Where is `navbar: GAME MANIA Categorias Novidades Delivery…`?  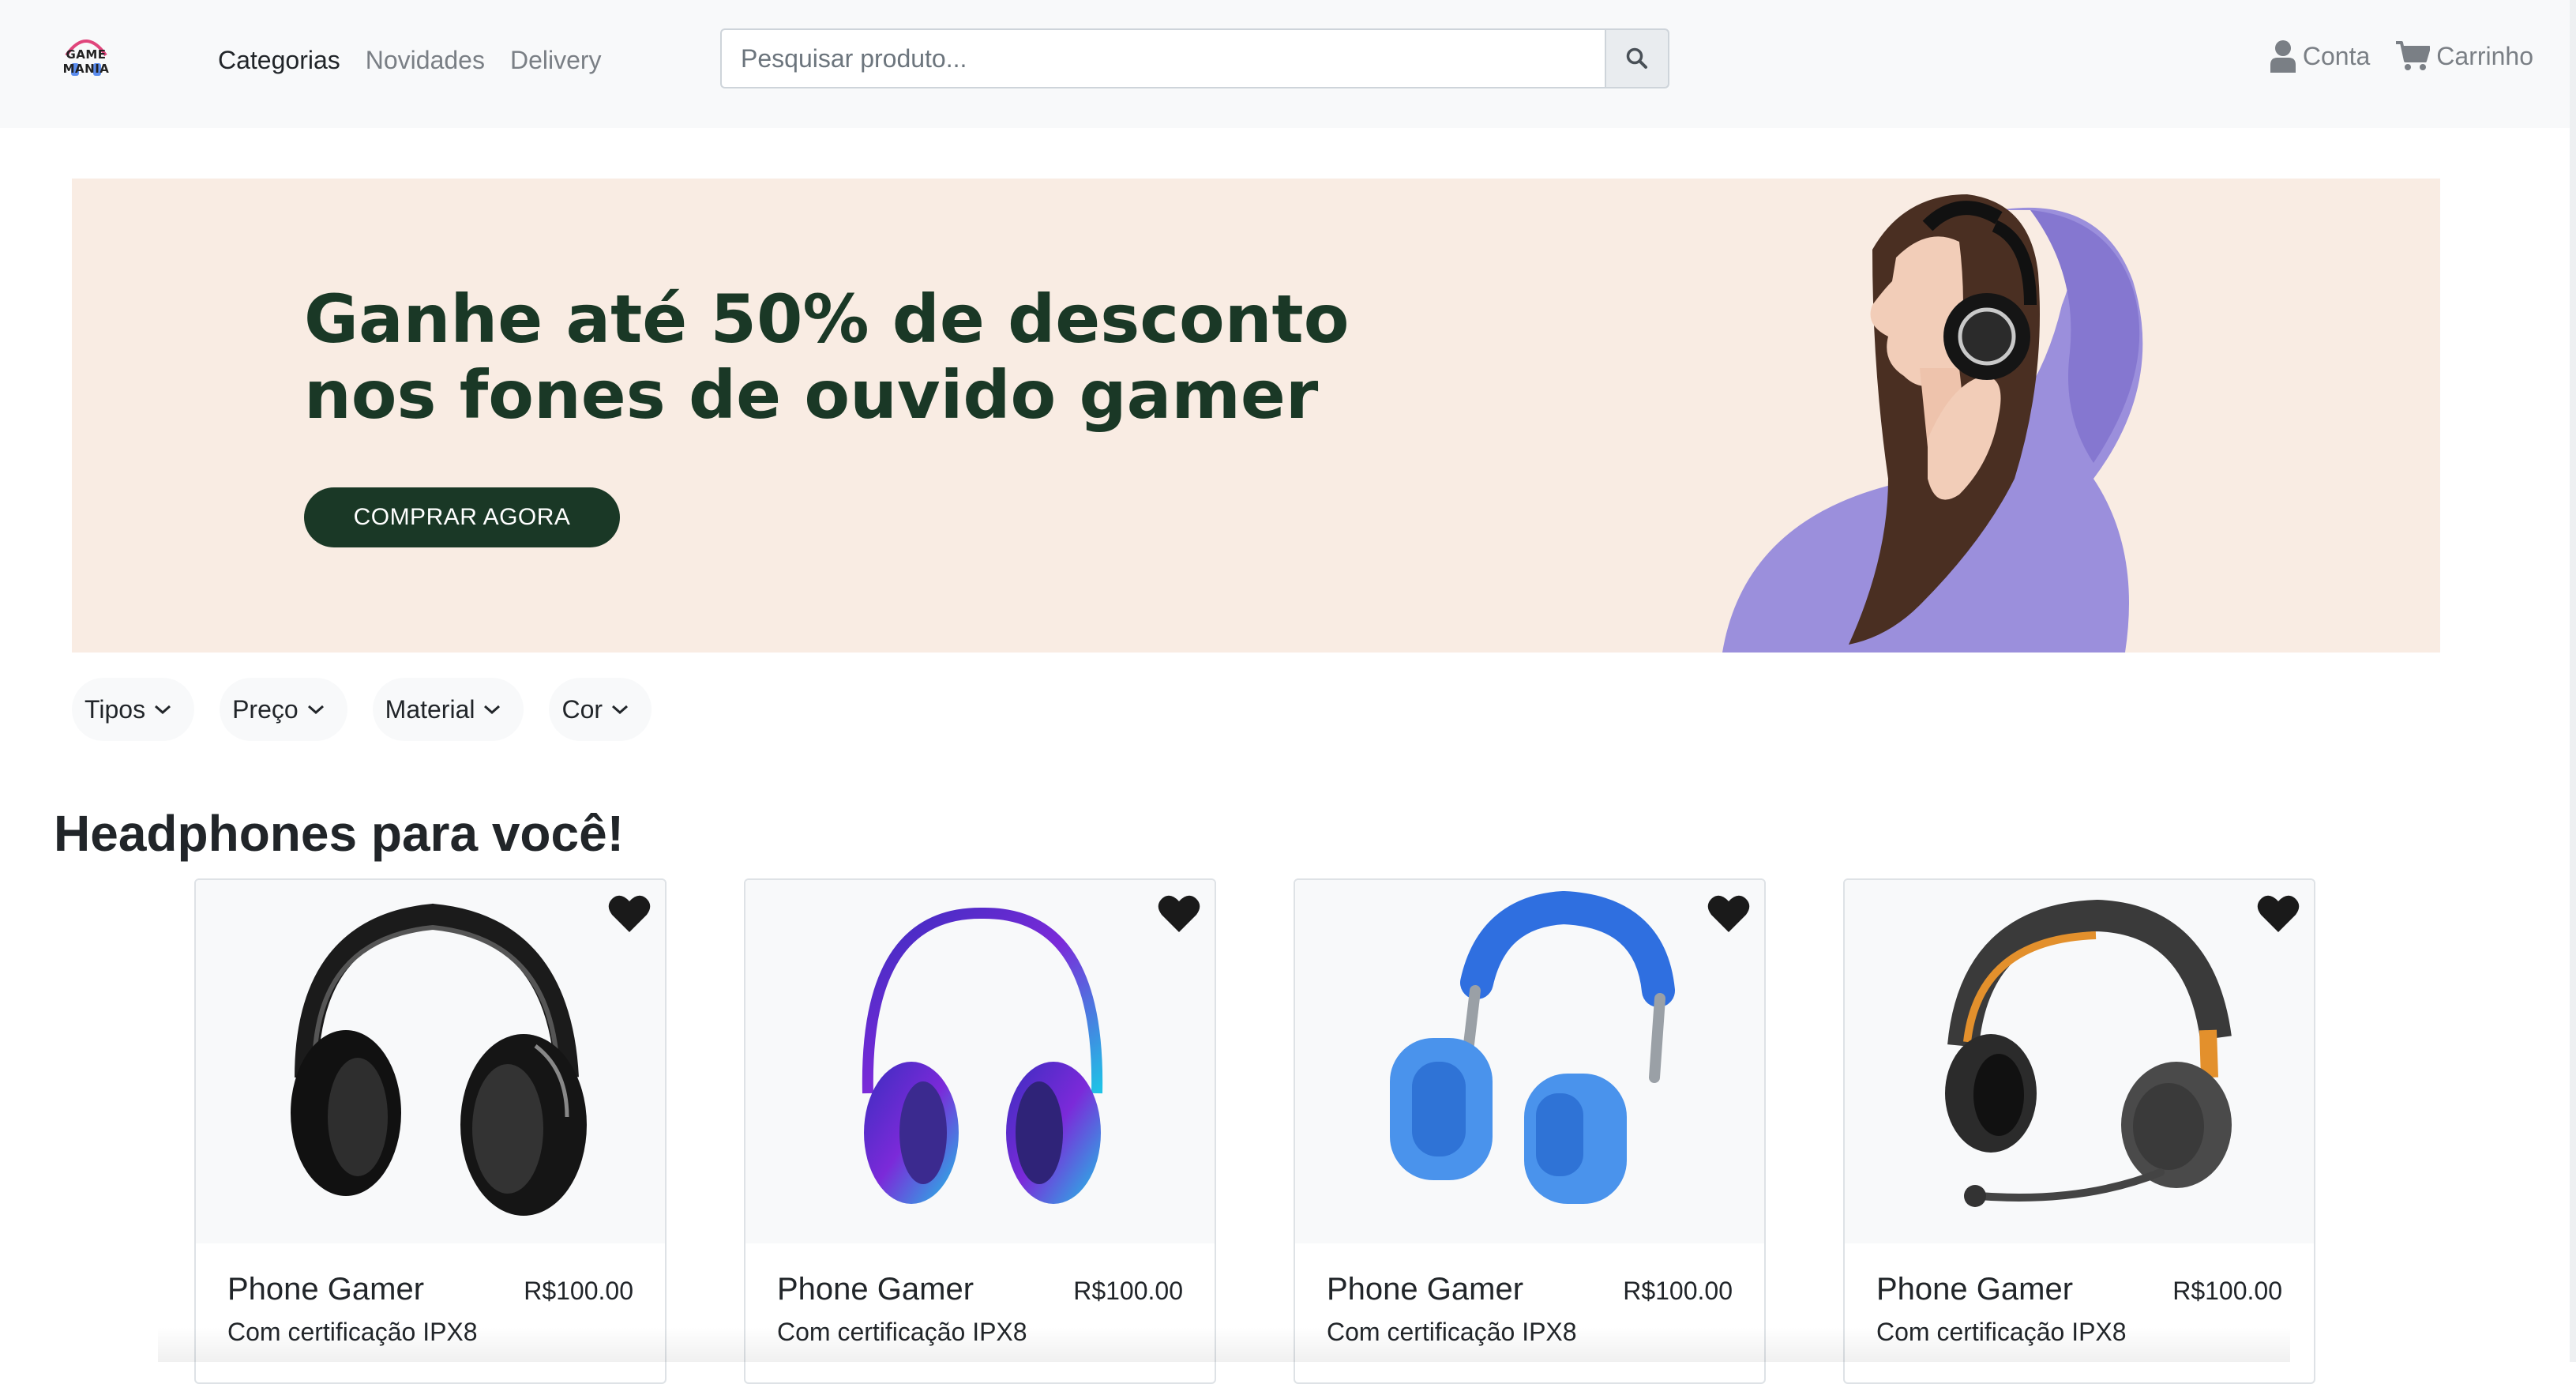
navbar: GAME MANIA Categorias Novidades Delivery… is located at coordinates (1288, 64).